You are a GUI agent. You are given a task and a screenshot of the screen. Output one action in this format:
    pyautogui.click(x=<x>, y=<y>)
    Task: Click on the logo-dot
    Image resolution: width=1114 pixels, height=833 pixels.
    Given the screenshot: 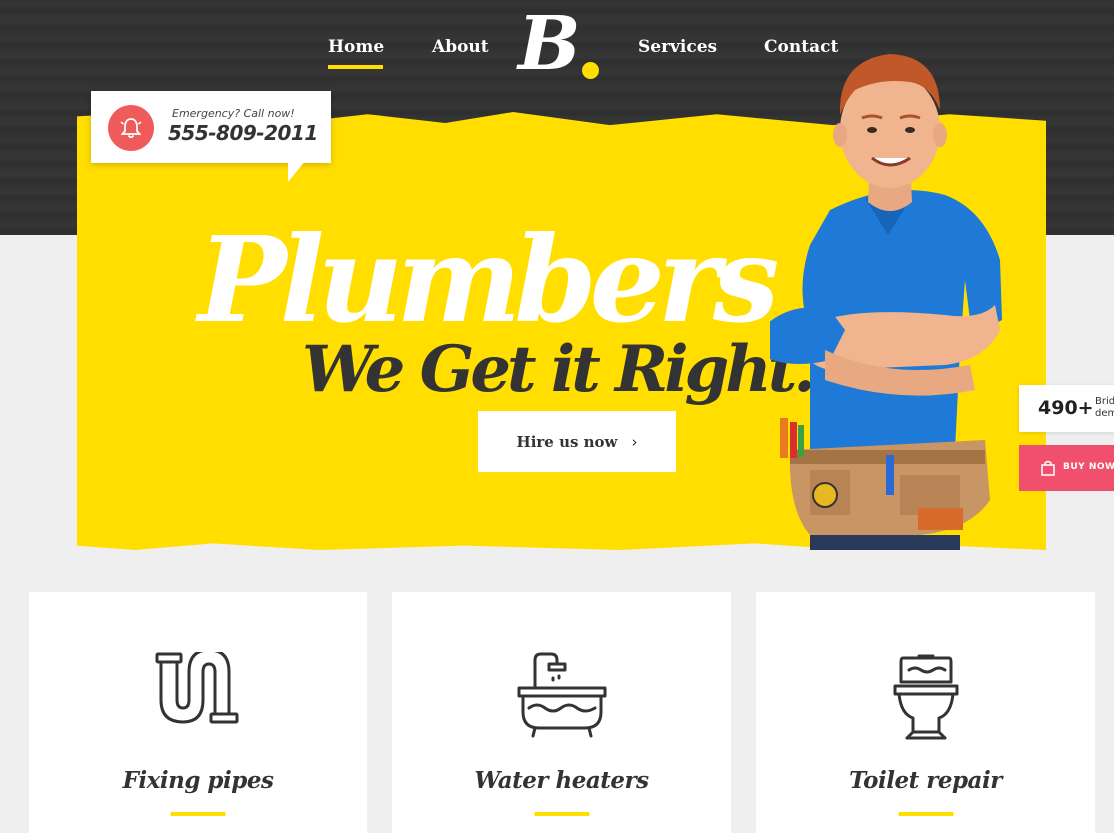 What is the action you would take?
    pyautogui.click(x=590, y=70)
    